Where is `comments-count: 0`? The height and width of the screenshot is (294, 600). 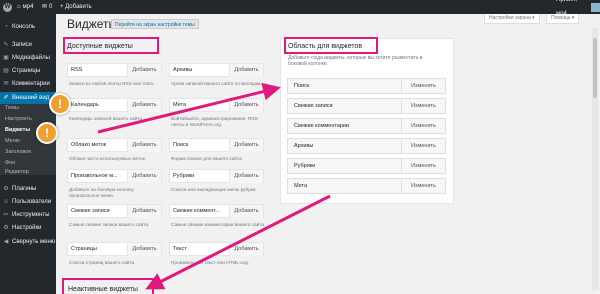 comments-count: 0 is located at coordinates (51, 7).